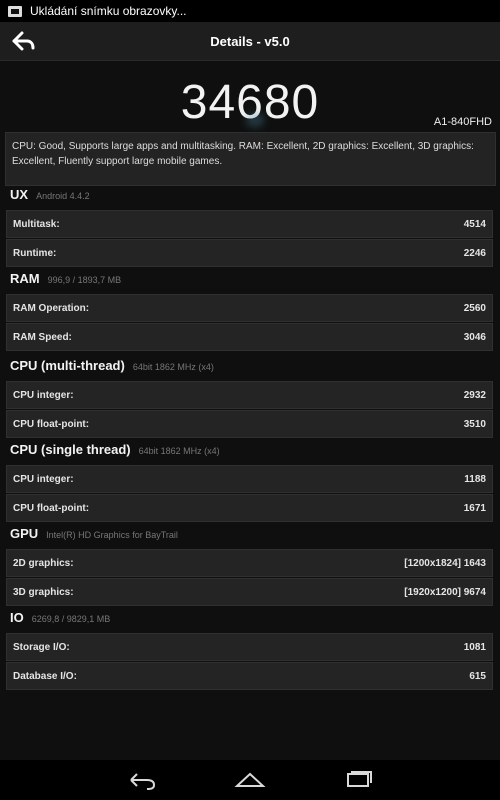 This screenshot has height=800, width=500. Describe the element at coordinates (43, 563) in the screenshot. I see `row-label: 2D graphics:` at that location.